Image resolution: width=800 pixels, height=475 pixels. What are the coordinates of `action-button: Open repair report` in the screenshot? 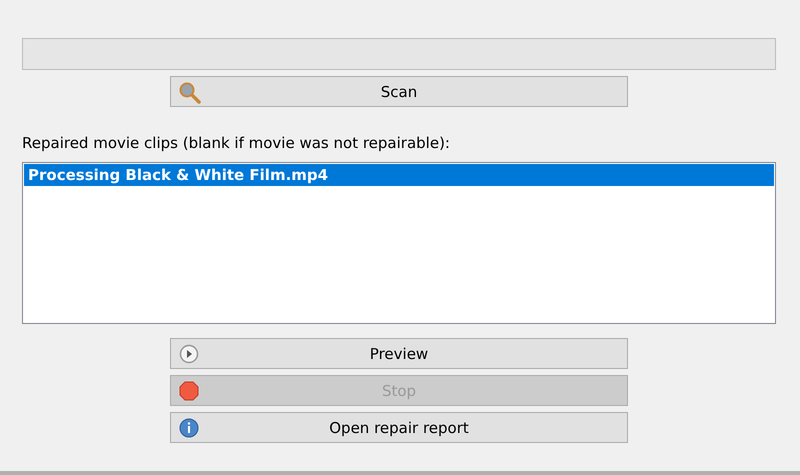 It's located at (399, 427).